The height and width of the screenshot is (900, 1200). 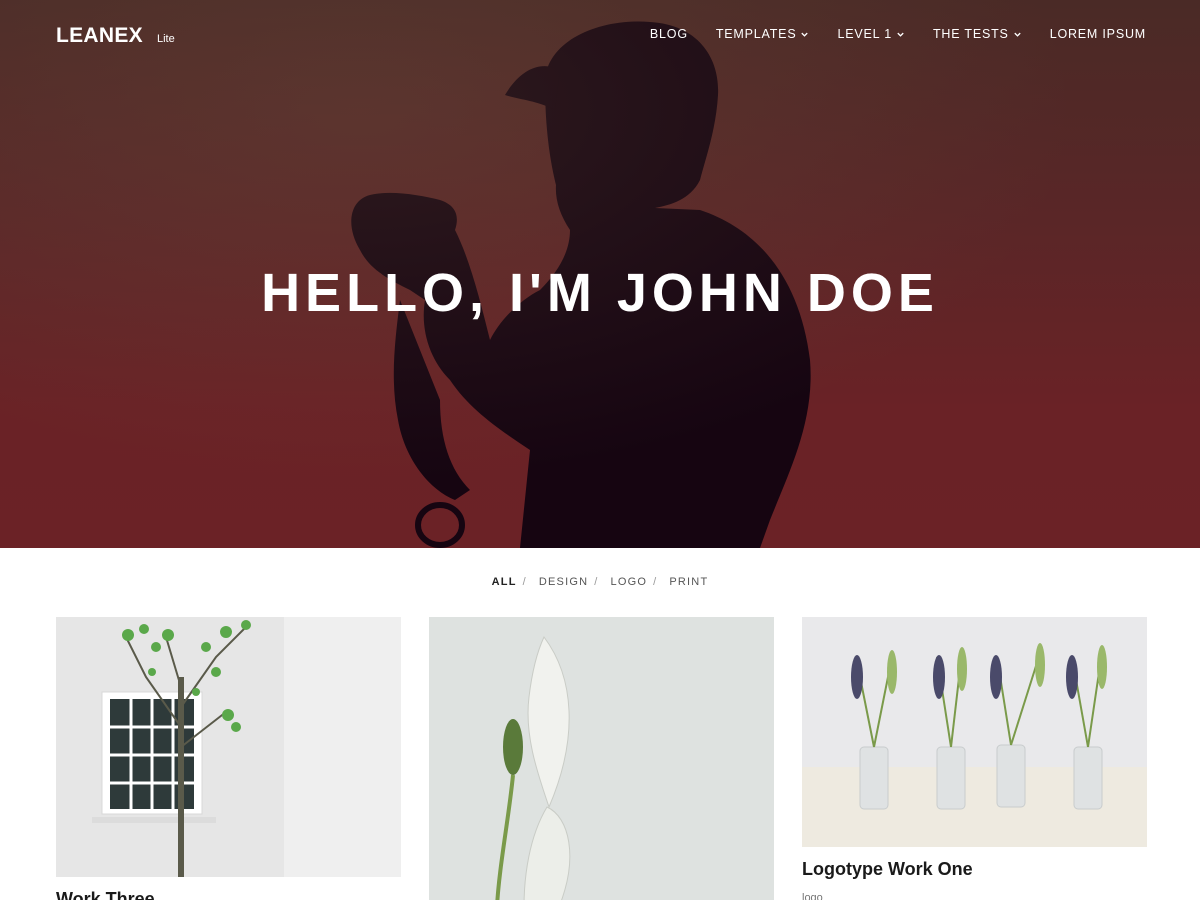 I want to click on portfolio-card: Logotype Work One logo, so click(x=974, y=758).